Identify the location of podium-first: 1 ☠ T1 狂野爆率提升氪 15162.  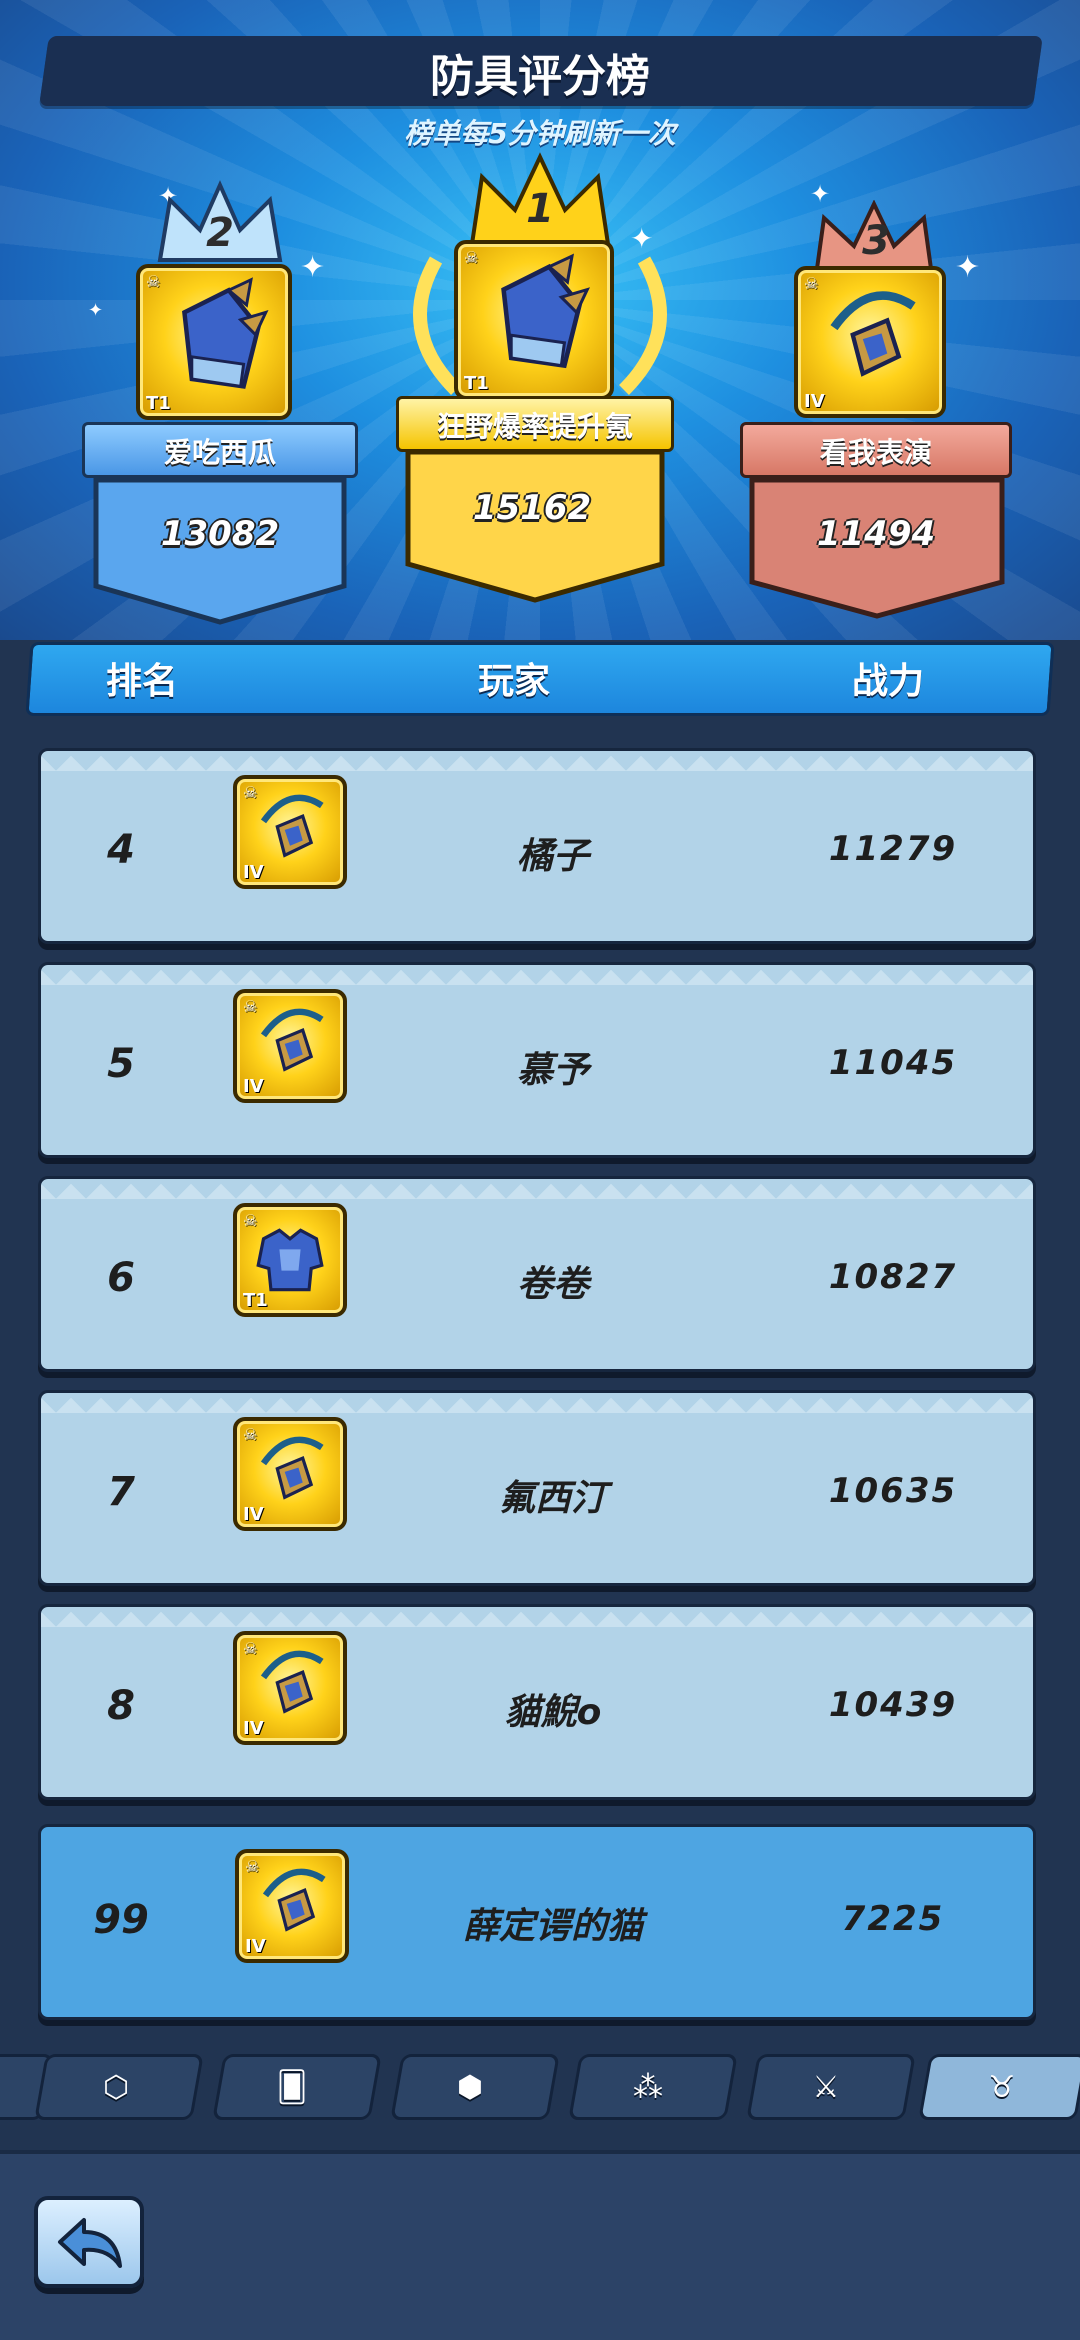
(540, 380).